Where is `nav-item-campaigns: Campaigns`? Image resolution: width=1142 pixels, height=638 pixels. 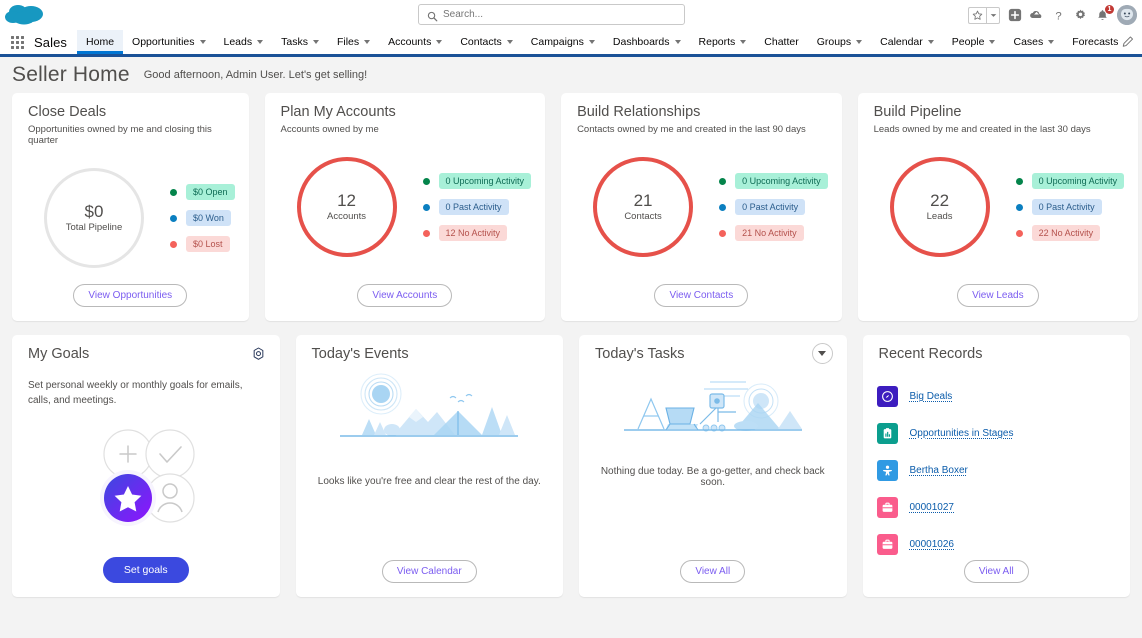 nav-item-campaigns: Campaigns is located at coordinates (563, 42).